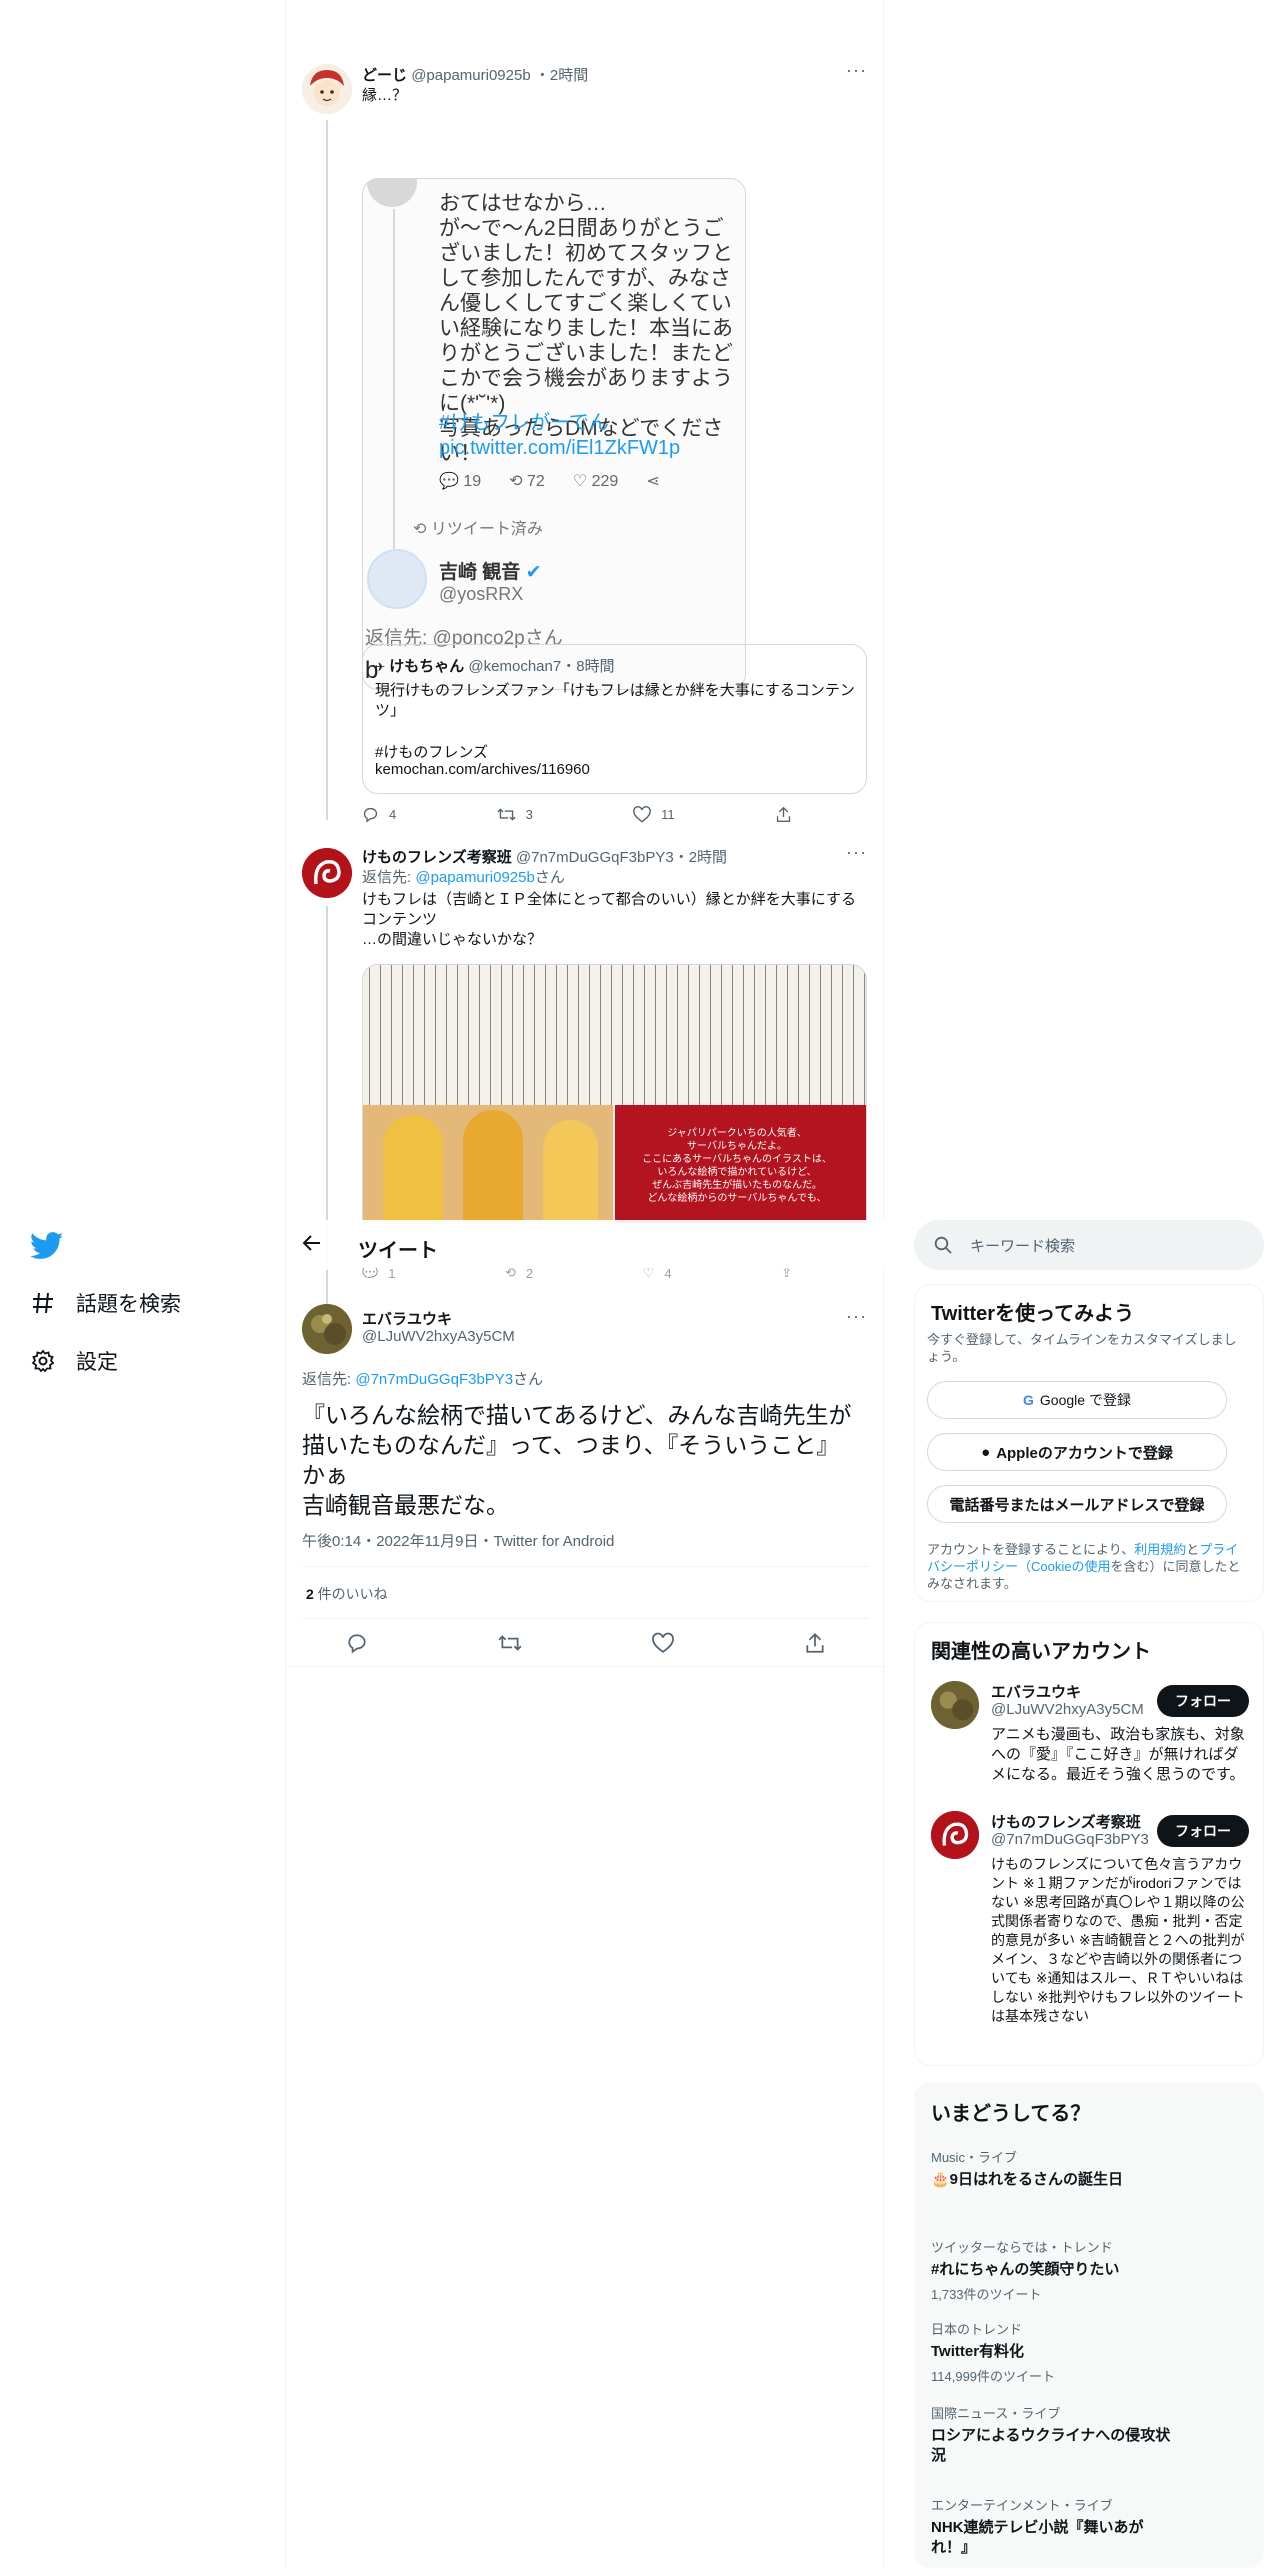 The height and width of the screenshot is (2568, 1284). I want to click on quote-text: 現行けものフレンズファン「けもフレは縁とか絆を大事にするコンテンツ」, so click(615, 700).